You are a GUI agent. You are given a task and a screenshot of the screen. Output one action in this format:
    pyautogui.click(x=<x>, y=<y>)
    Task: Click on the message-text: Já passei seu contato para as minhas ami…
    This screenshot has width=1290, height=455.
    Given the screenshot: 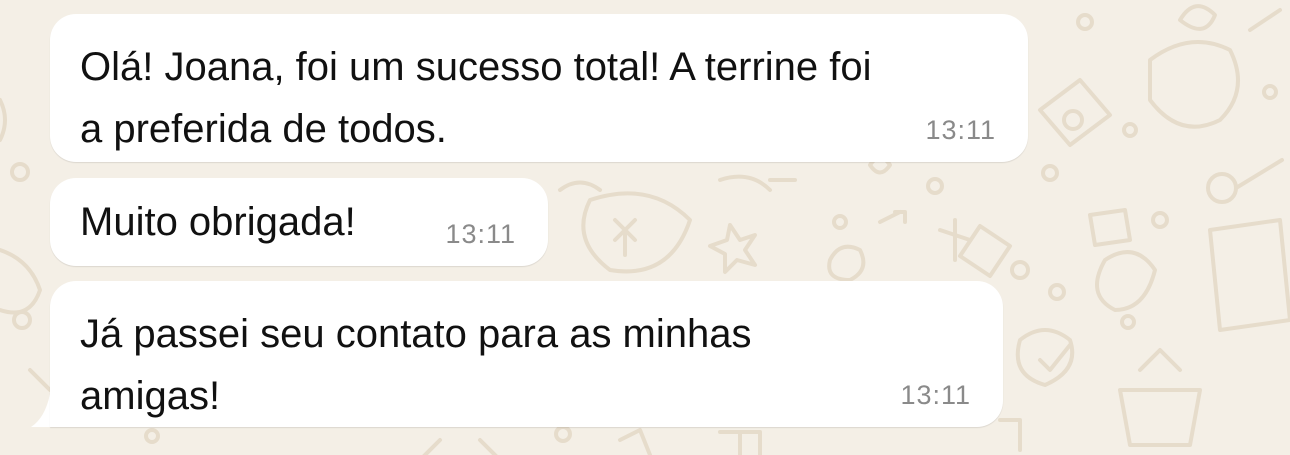 What is the action you would take?
    pyautogui.click(x=416, y=365)
    